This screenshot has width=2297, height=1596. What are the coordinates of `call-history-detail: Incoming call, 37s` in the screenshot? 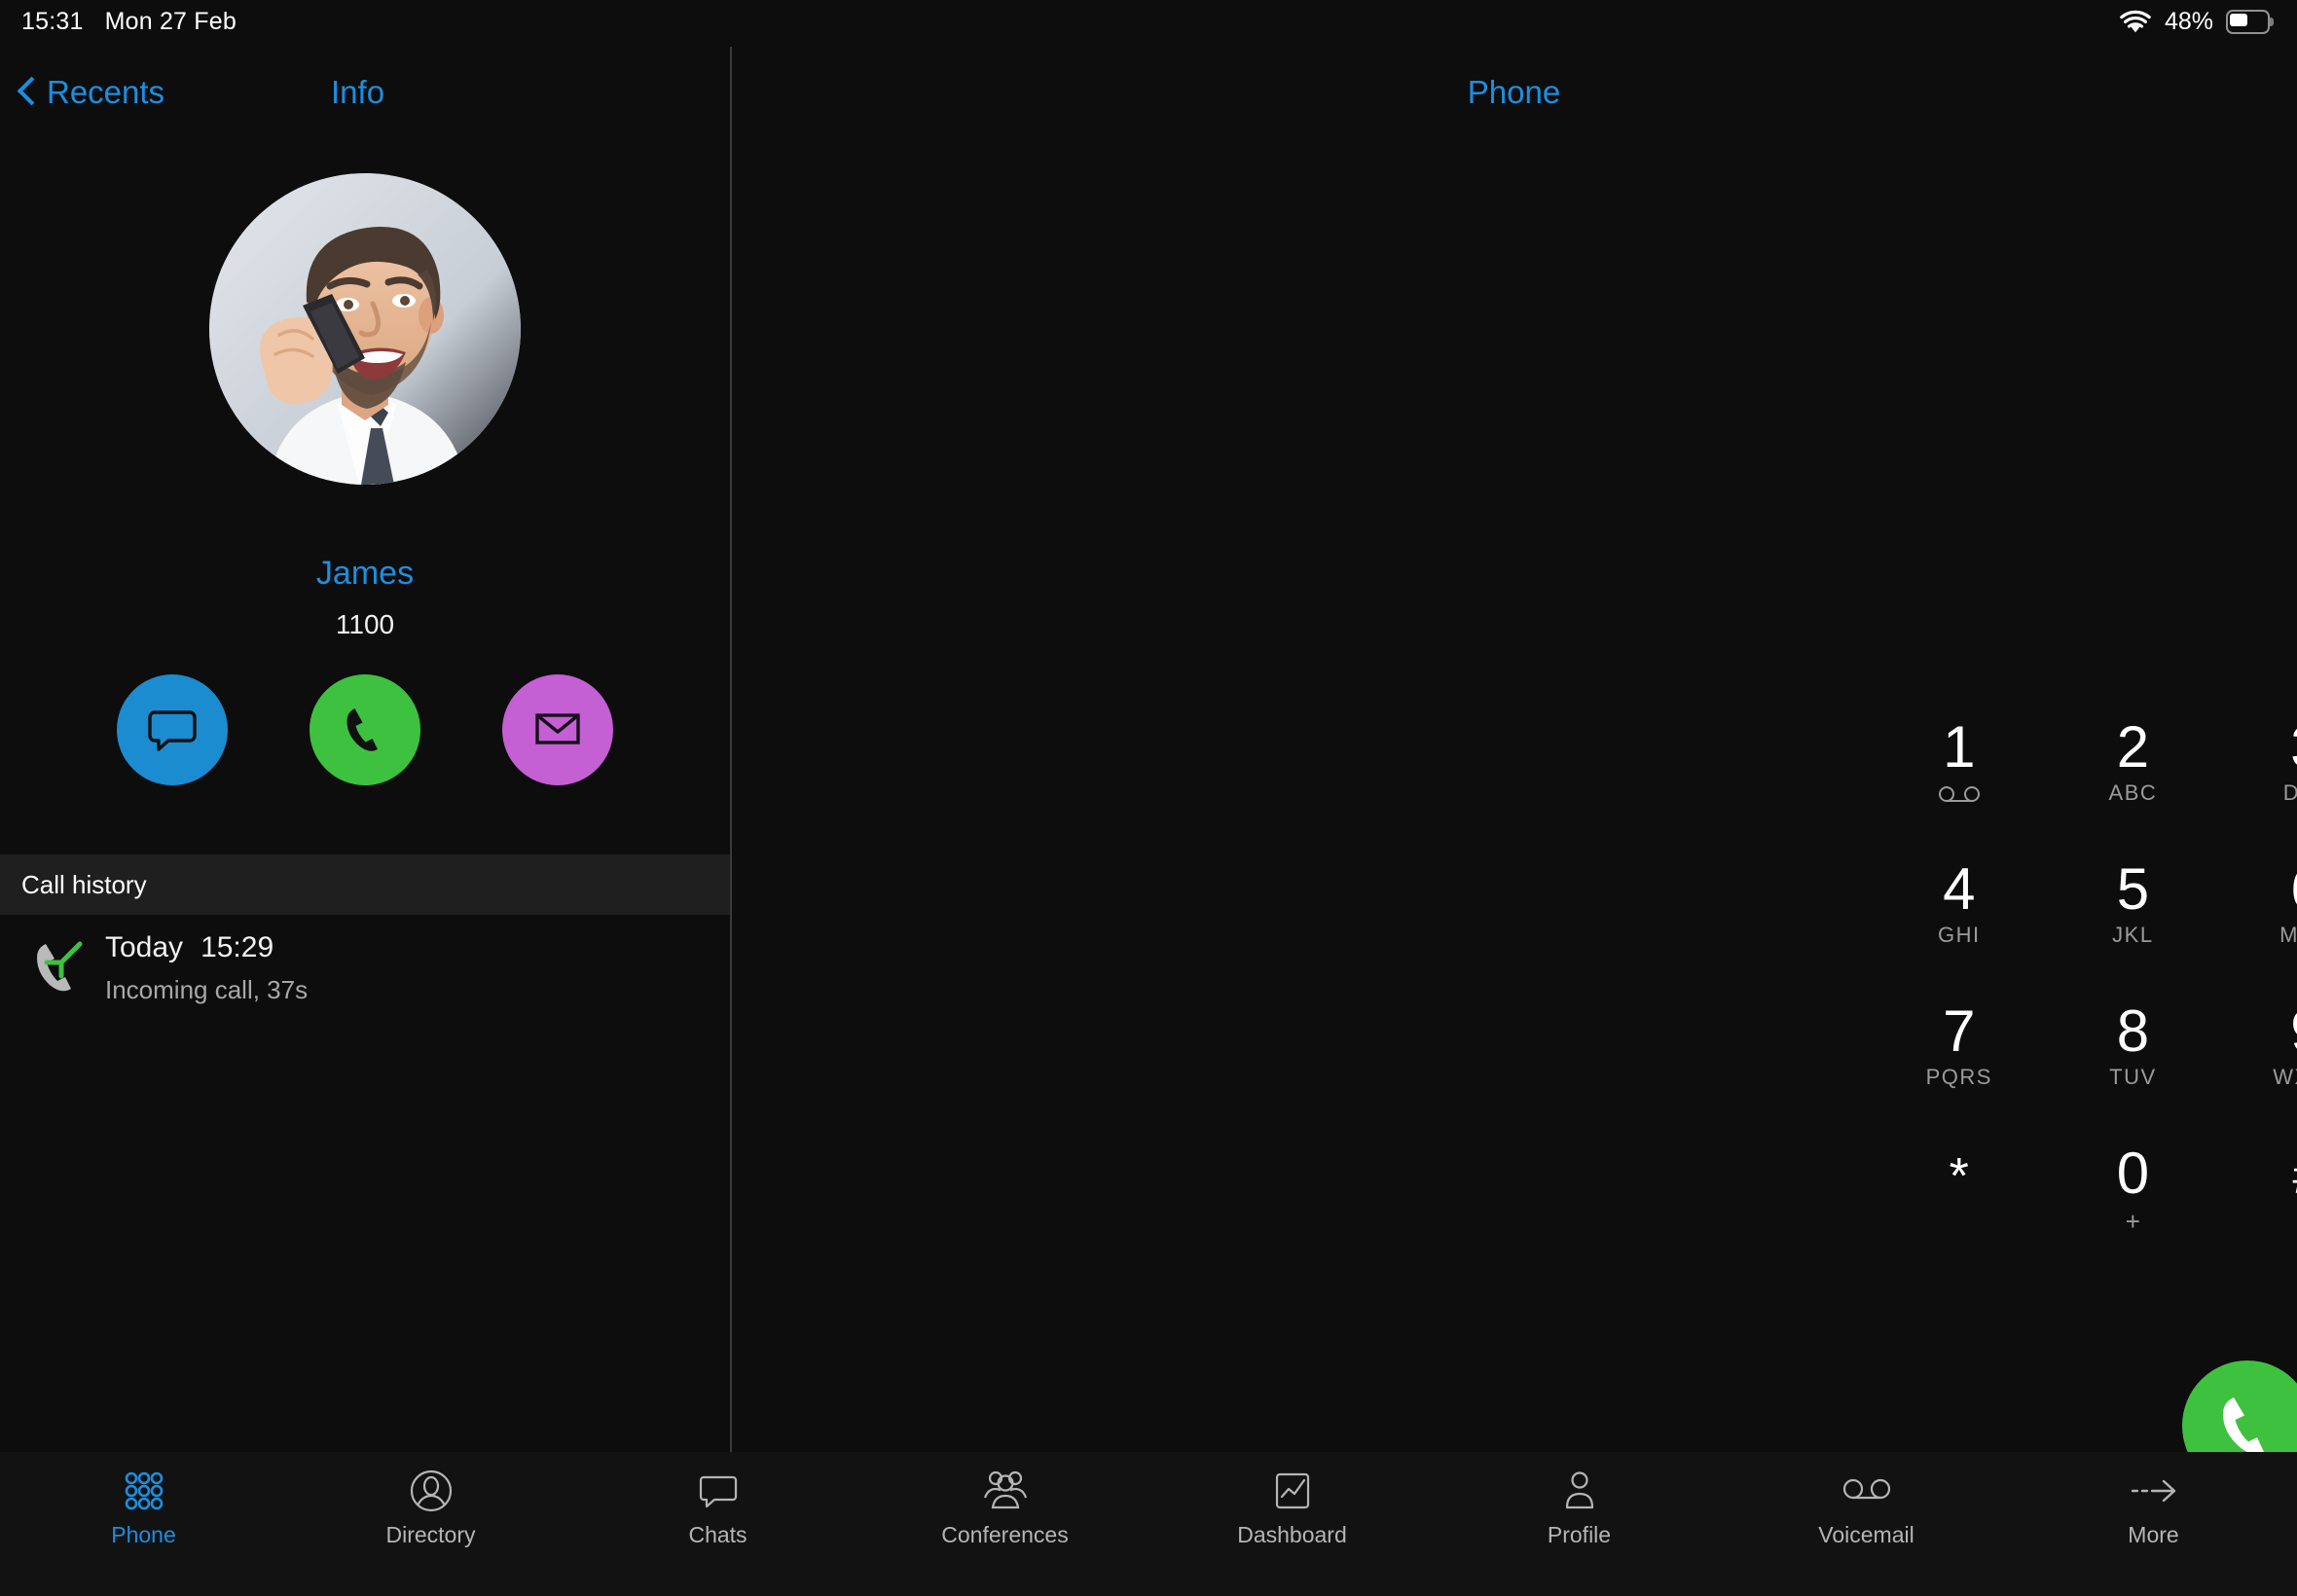 It's located at (207, 989).